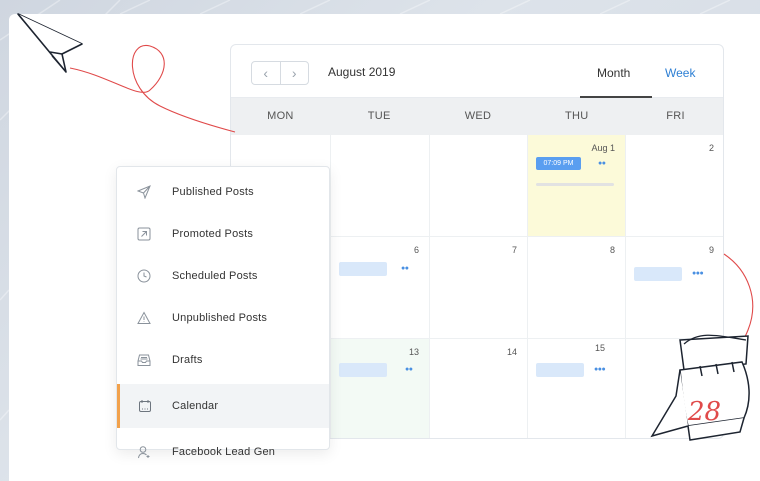 The height and width of the screenshot is (481, 760). I want to click on arrow-up-right-box-icon, so click(144, 234).